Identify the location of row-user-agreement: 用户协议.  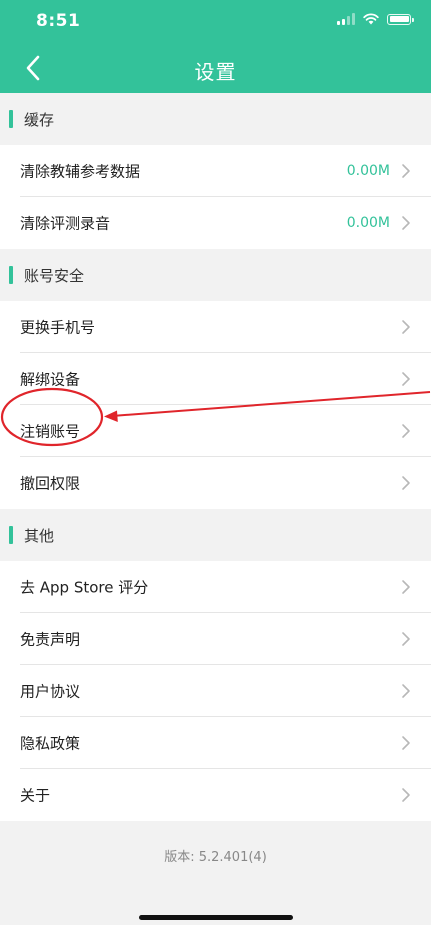
(215, 691).